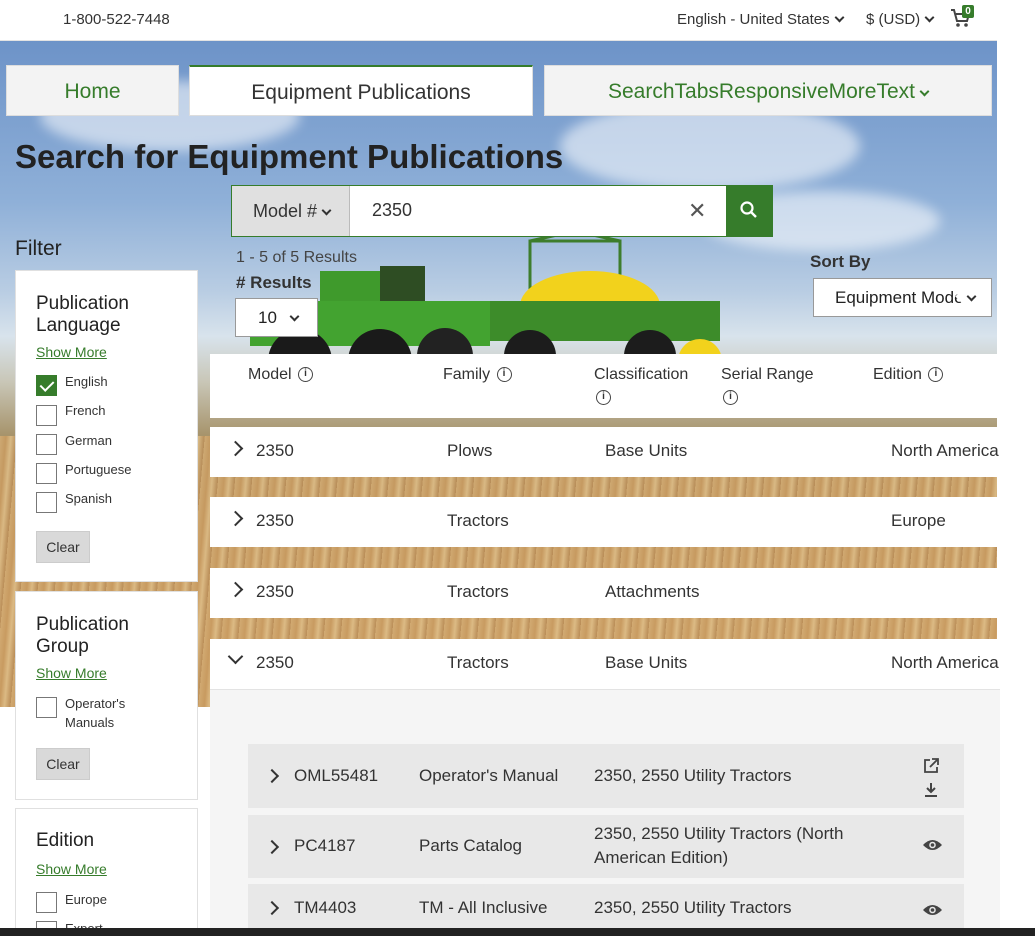 The image size is (1035, 936). What do you see at coordinates (931, 790) in the screenshot?
I see `download-icon` at bounding box center [931, 790].